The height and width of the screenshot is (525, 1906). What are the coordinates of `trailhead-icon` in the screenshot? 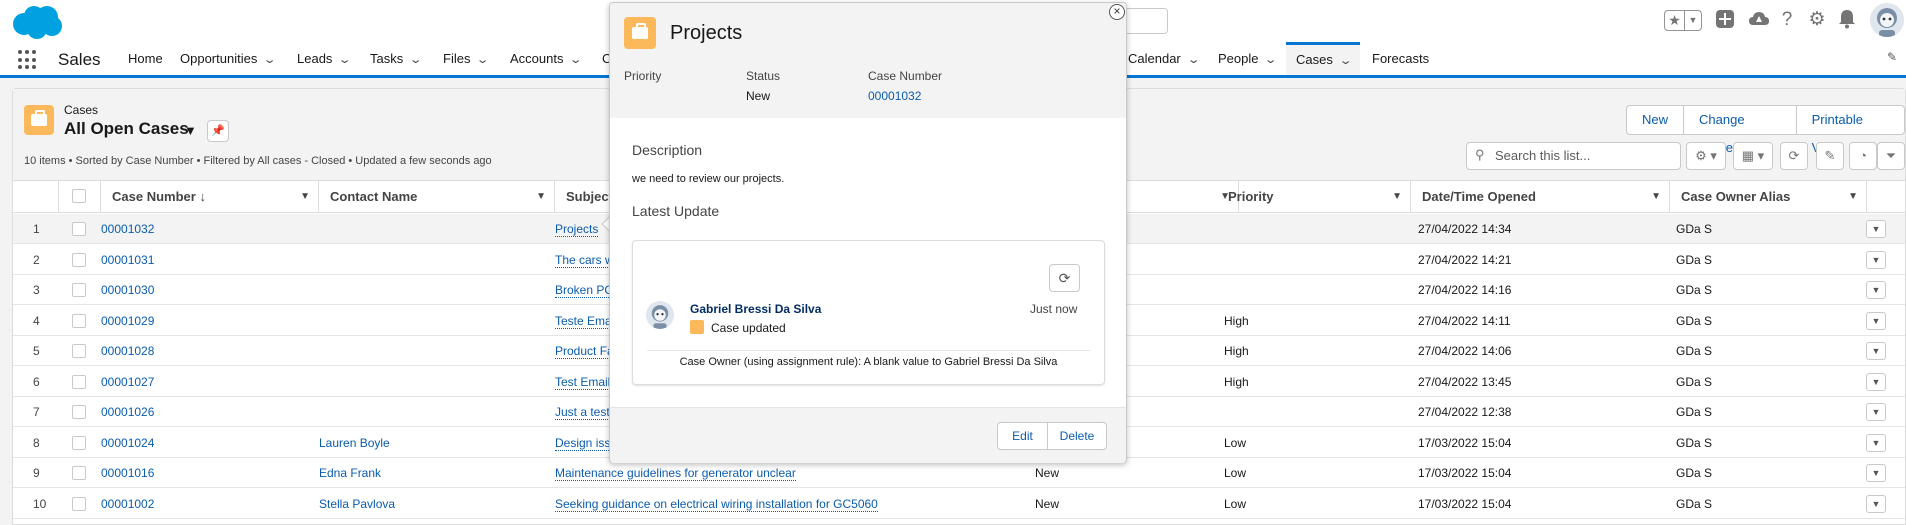 It's located at (1759, 20).